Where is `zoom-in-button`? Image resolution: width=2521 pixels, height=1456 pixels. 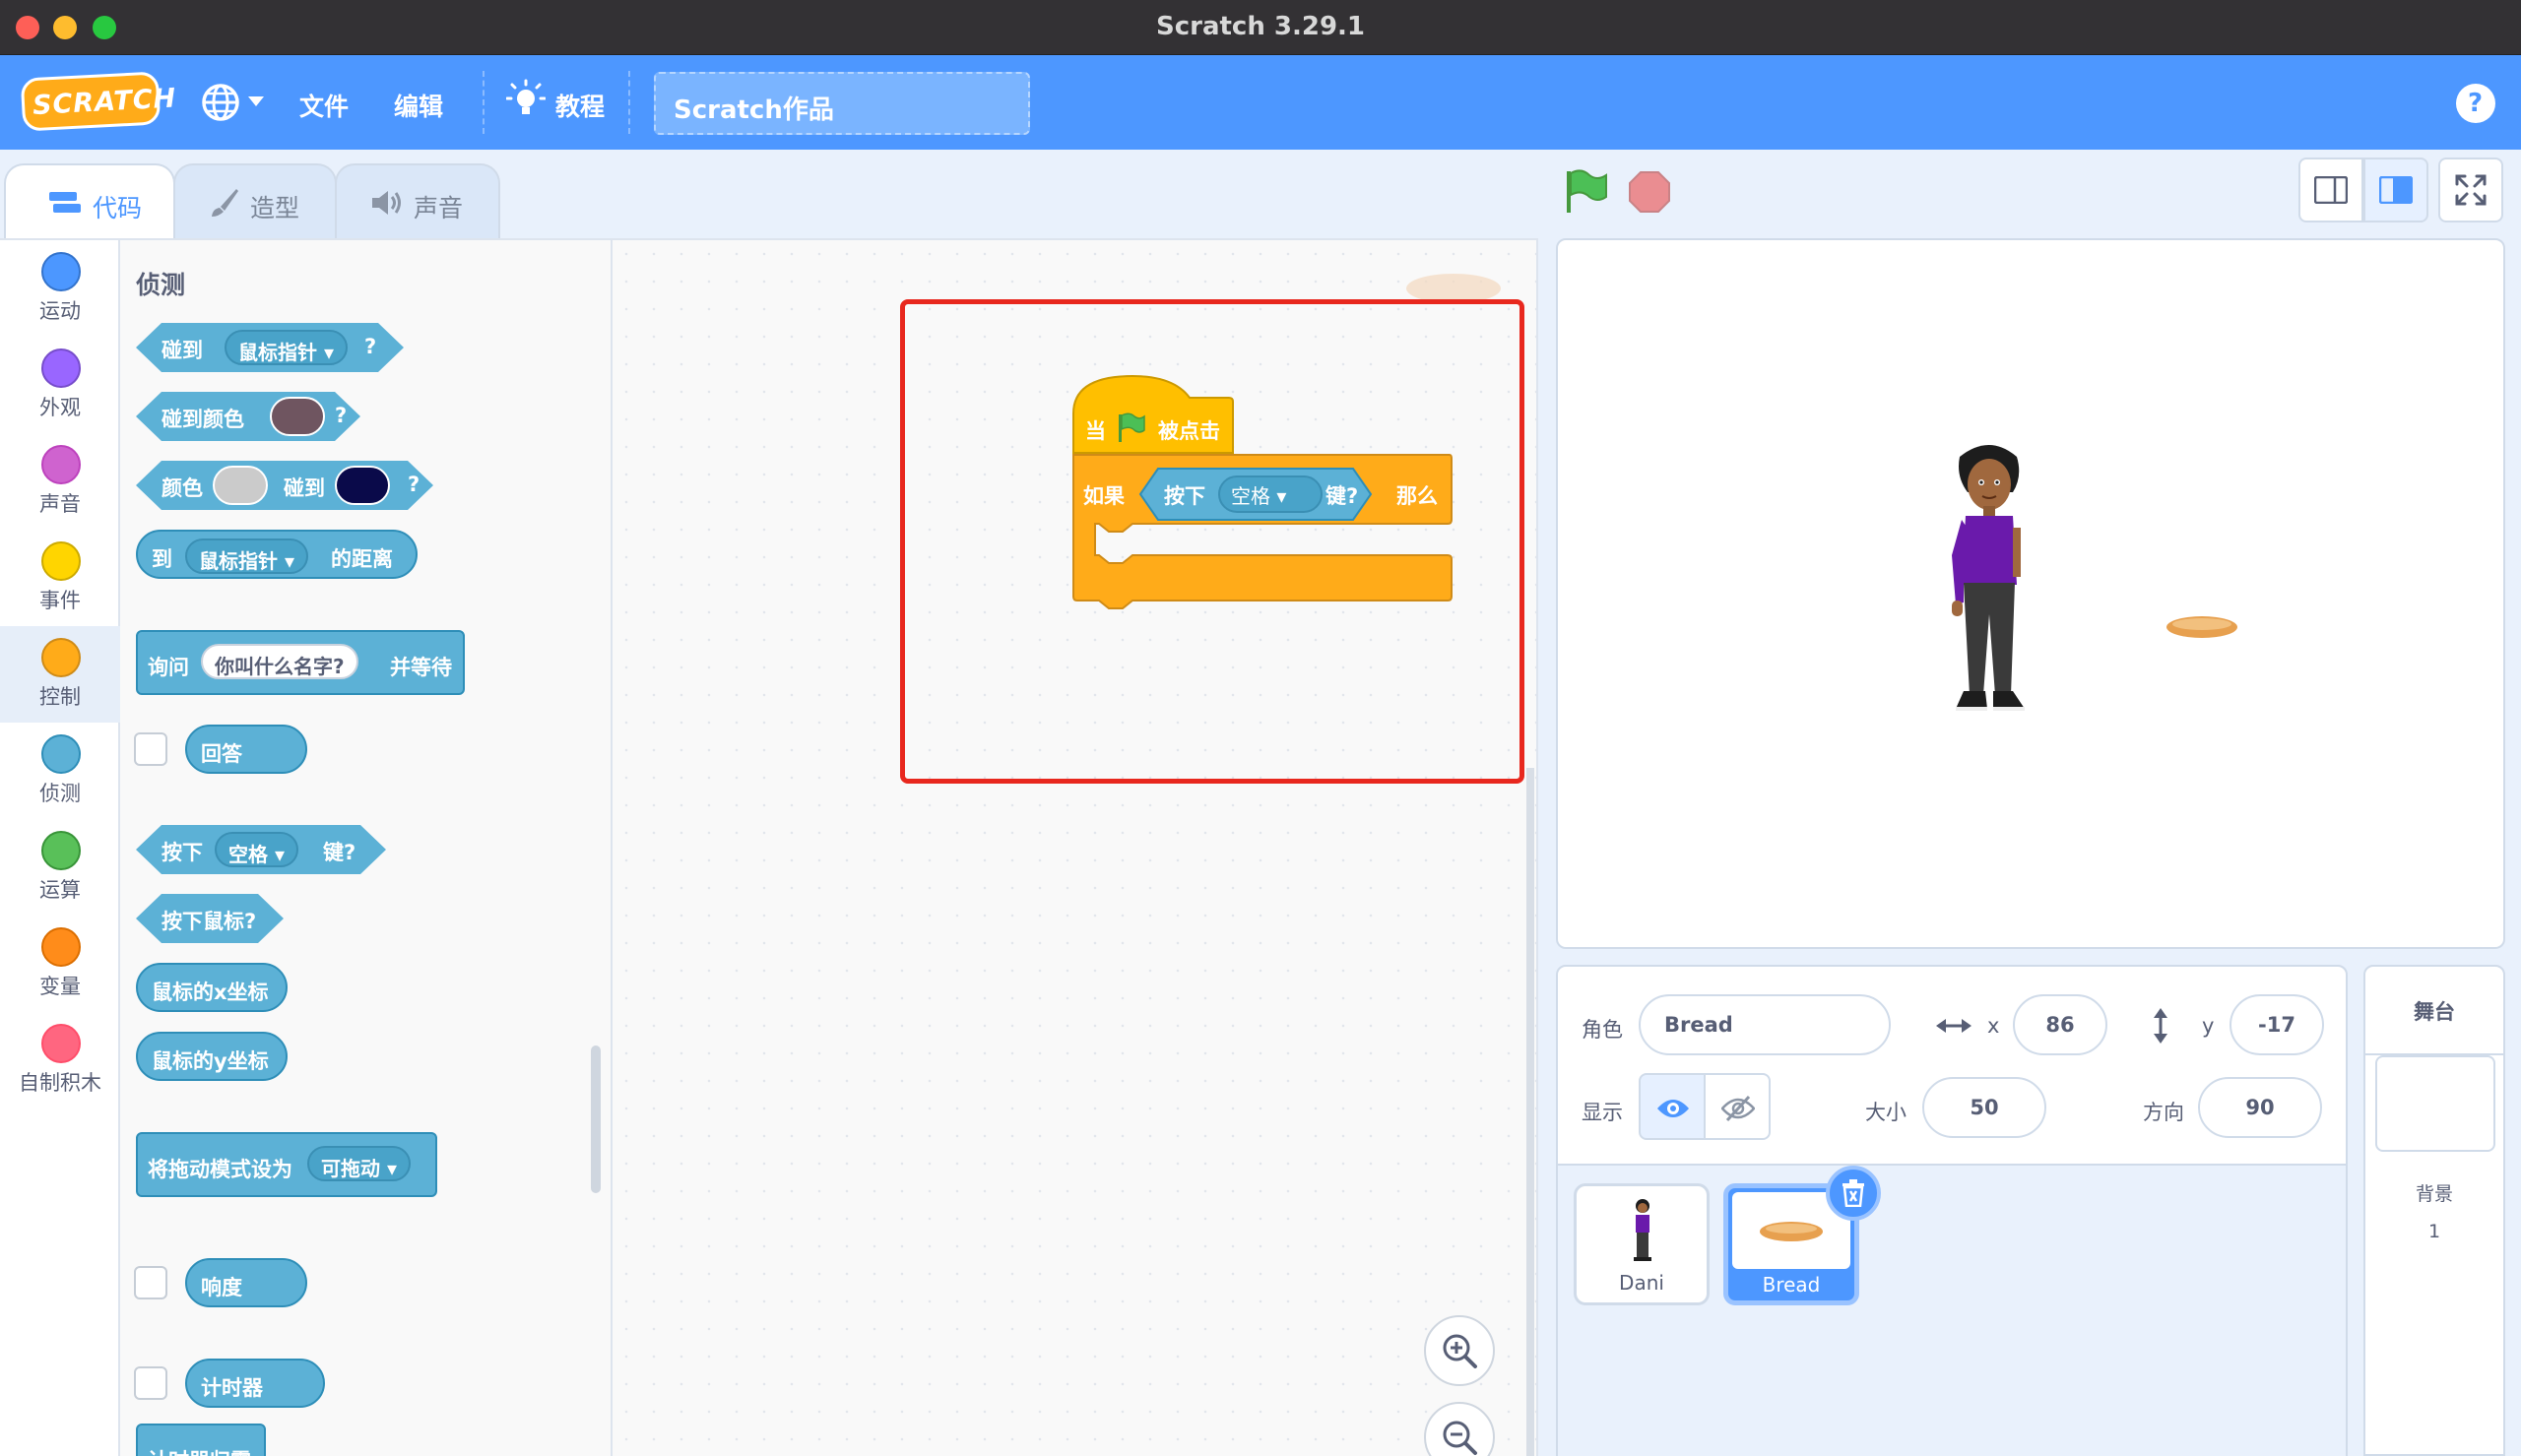 zoom-in-button is located at coordinates (1459, 1350).